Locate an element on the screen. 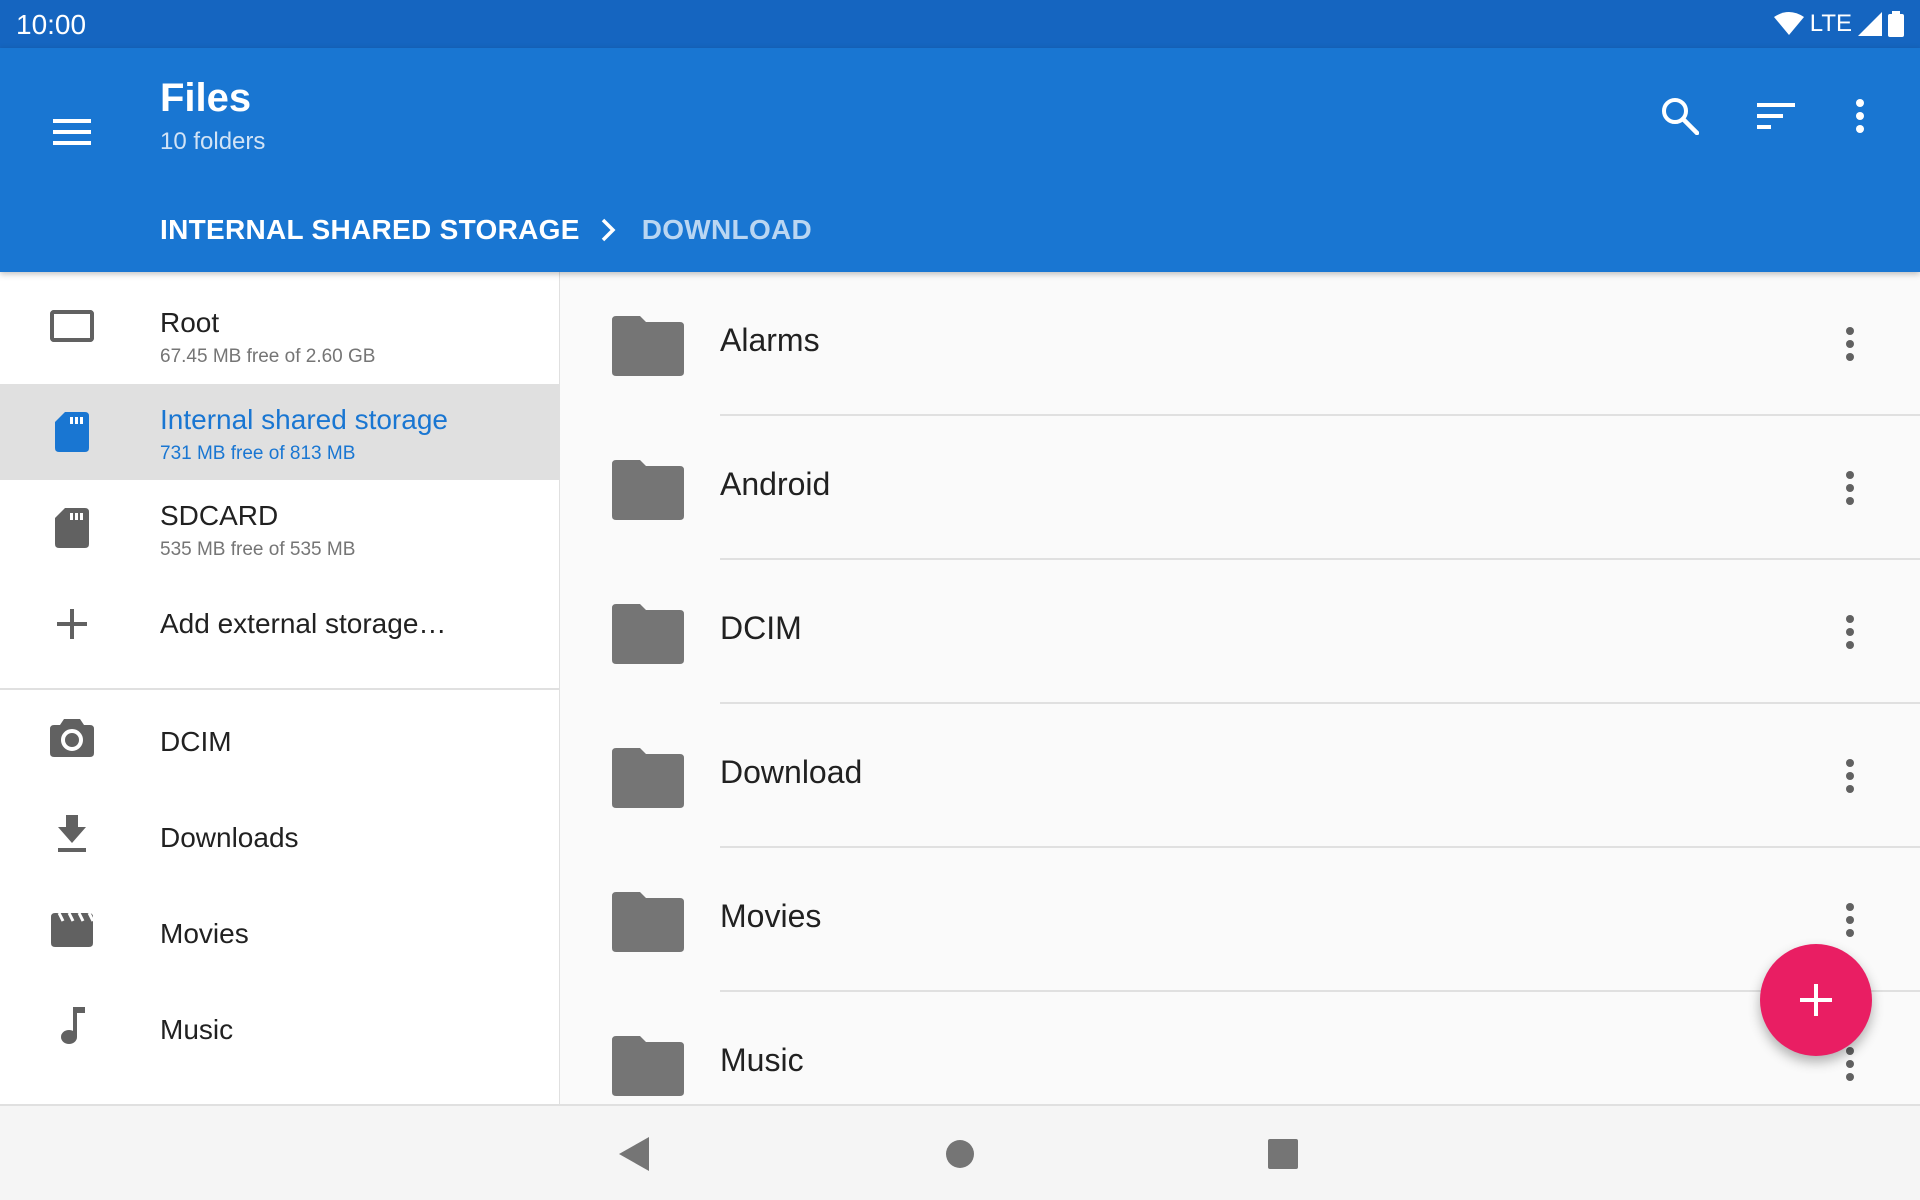 The image size is (1920, 1200). wifi-icon is located at coordinates (1788, 23).